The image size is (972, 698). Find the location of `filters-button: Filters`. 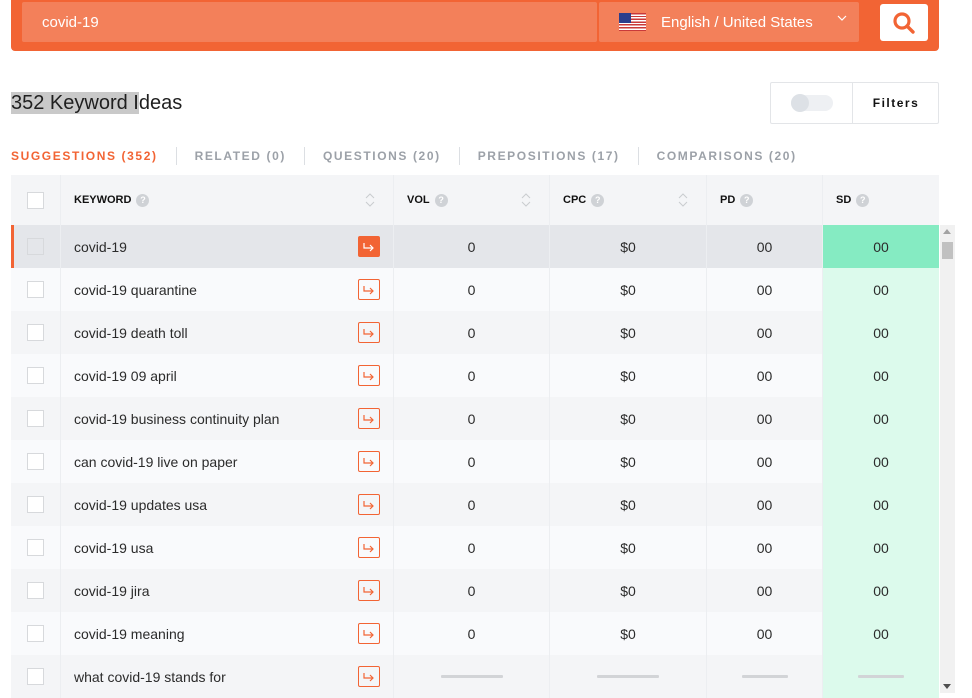

filters-button: Filters is located at coordinates (896, 103).